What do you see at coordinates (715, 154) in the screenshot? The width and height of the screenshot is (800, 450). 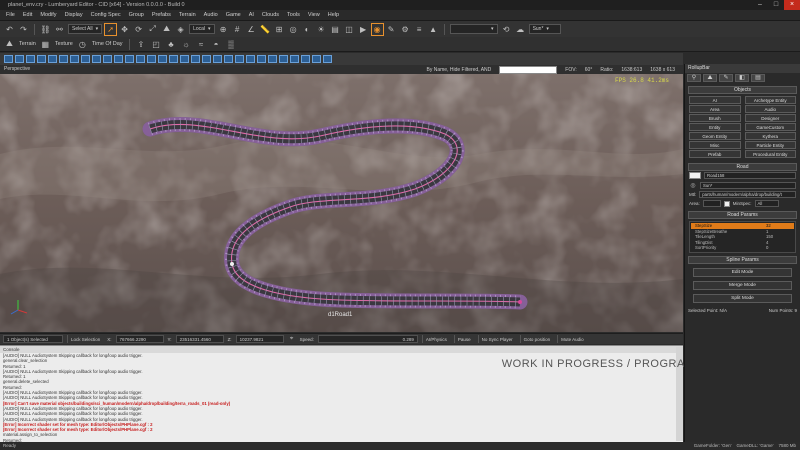 I see `object-prefab-button: Prefab` at bounding box center [715, 154].